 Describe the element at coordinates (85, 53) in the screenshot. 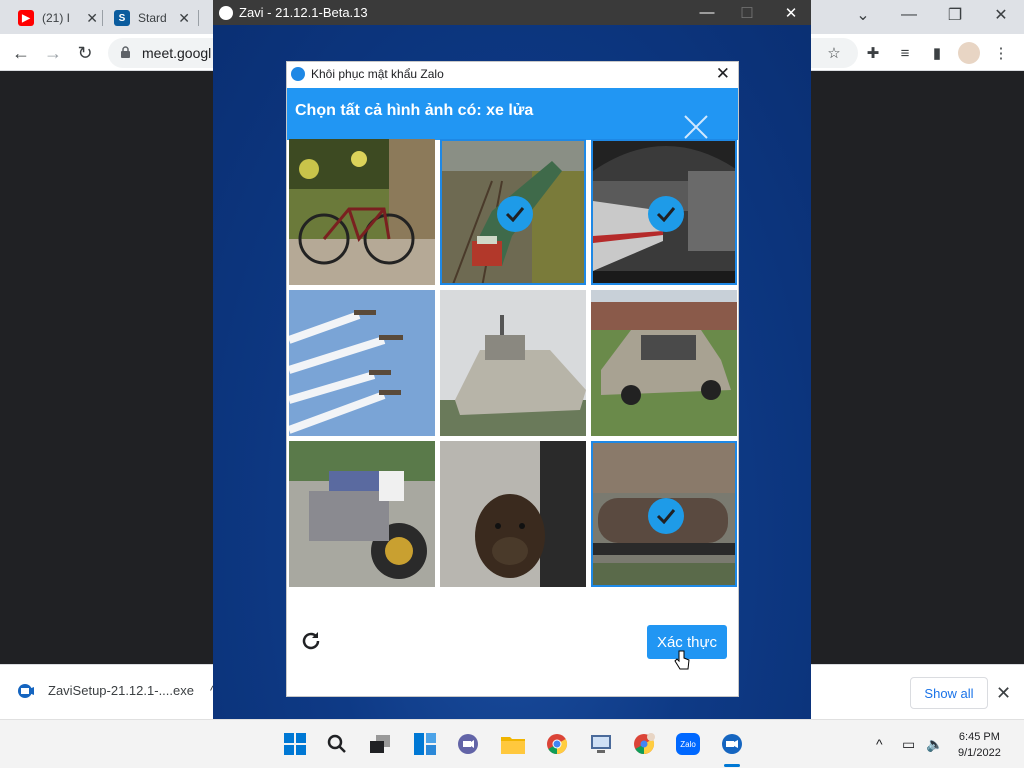

I see `reload-page-icon: ↻` at that location.